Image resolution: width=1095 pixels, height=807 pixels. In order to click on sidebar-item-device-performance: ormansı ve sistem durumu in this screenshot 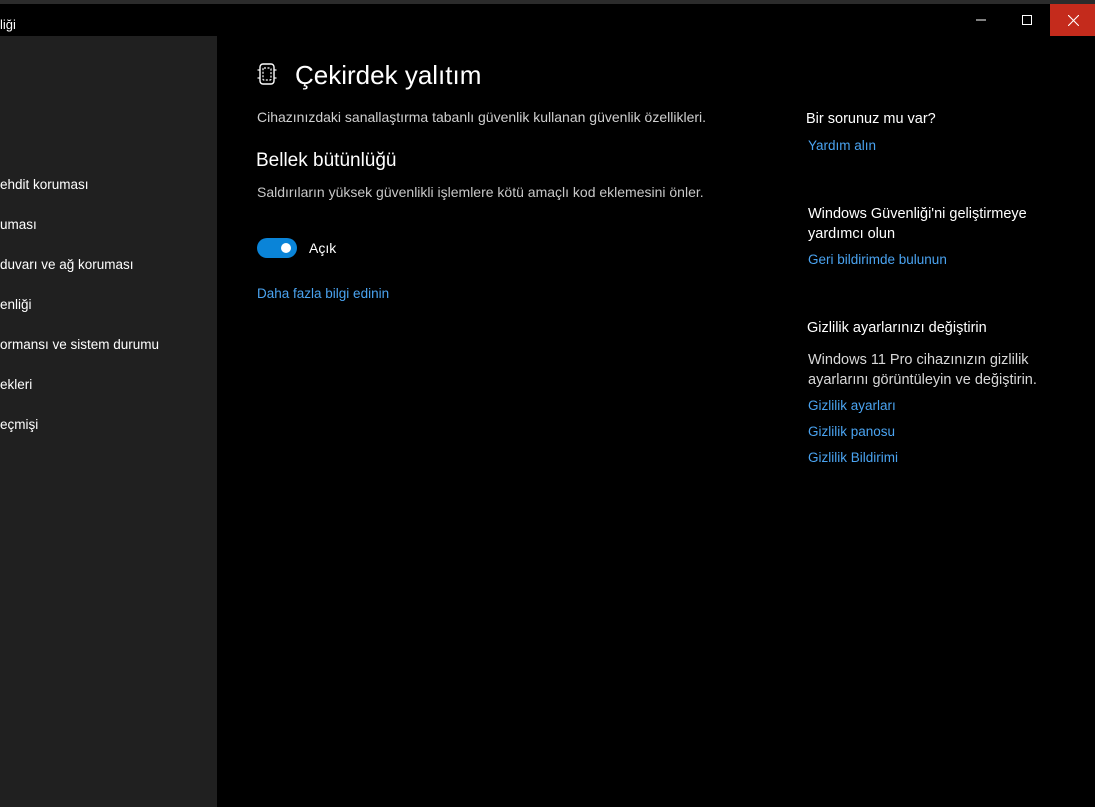, I will do `click(108, 345)`.